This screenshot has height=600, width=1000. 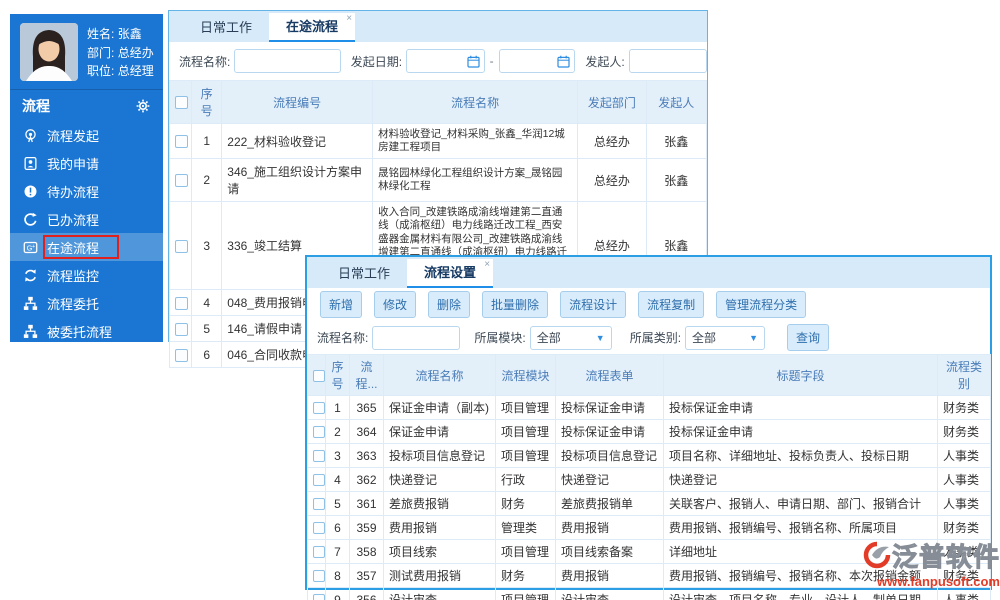 What do you see at coordinates (337, 479) in the screenshot?
I see `cell-seq: 4` at bounding box center [337, 479].